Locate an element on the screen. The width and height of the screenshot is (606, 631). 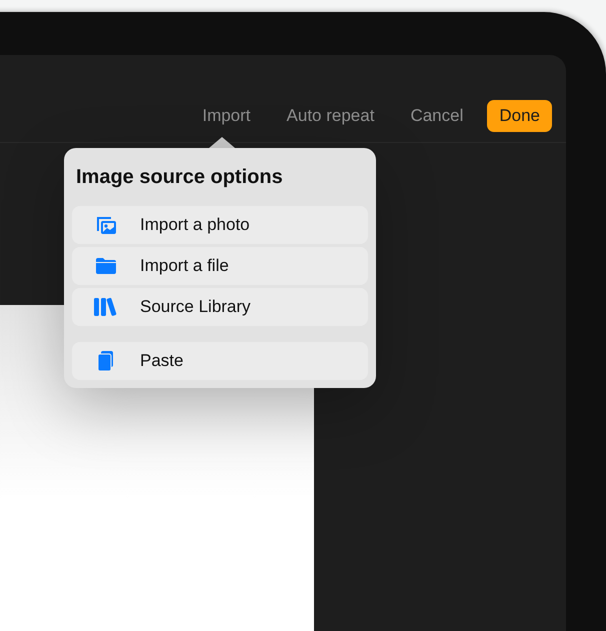
photo-icon is located at coordinates (106, 225).